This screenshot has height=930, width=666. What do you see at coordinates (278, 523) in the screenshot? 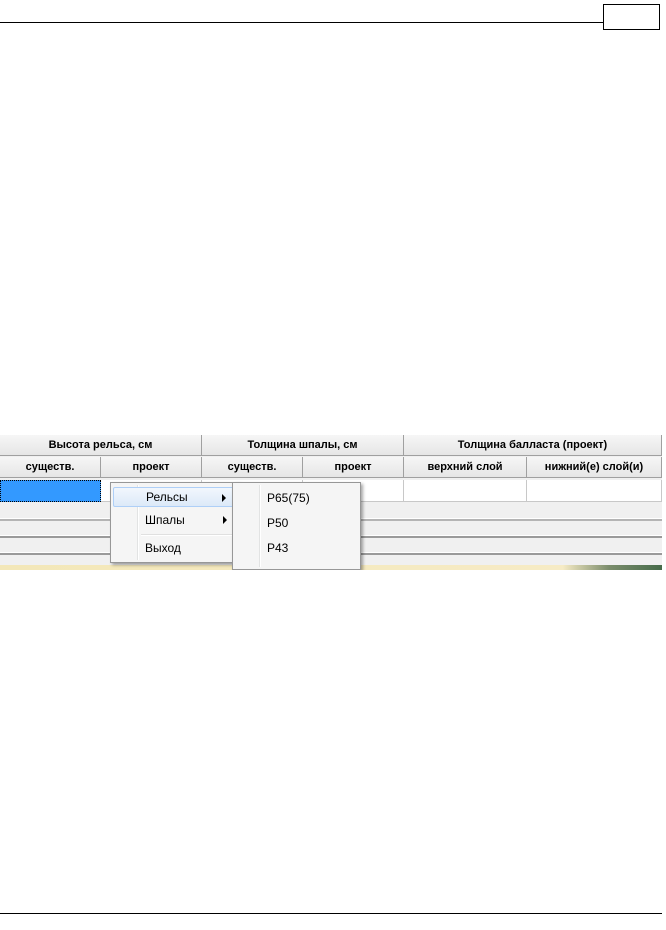
I see `menu-item-label: Р50` at bounding box center [278, 523].